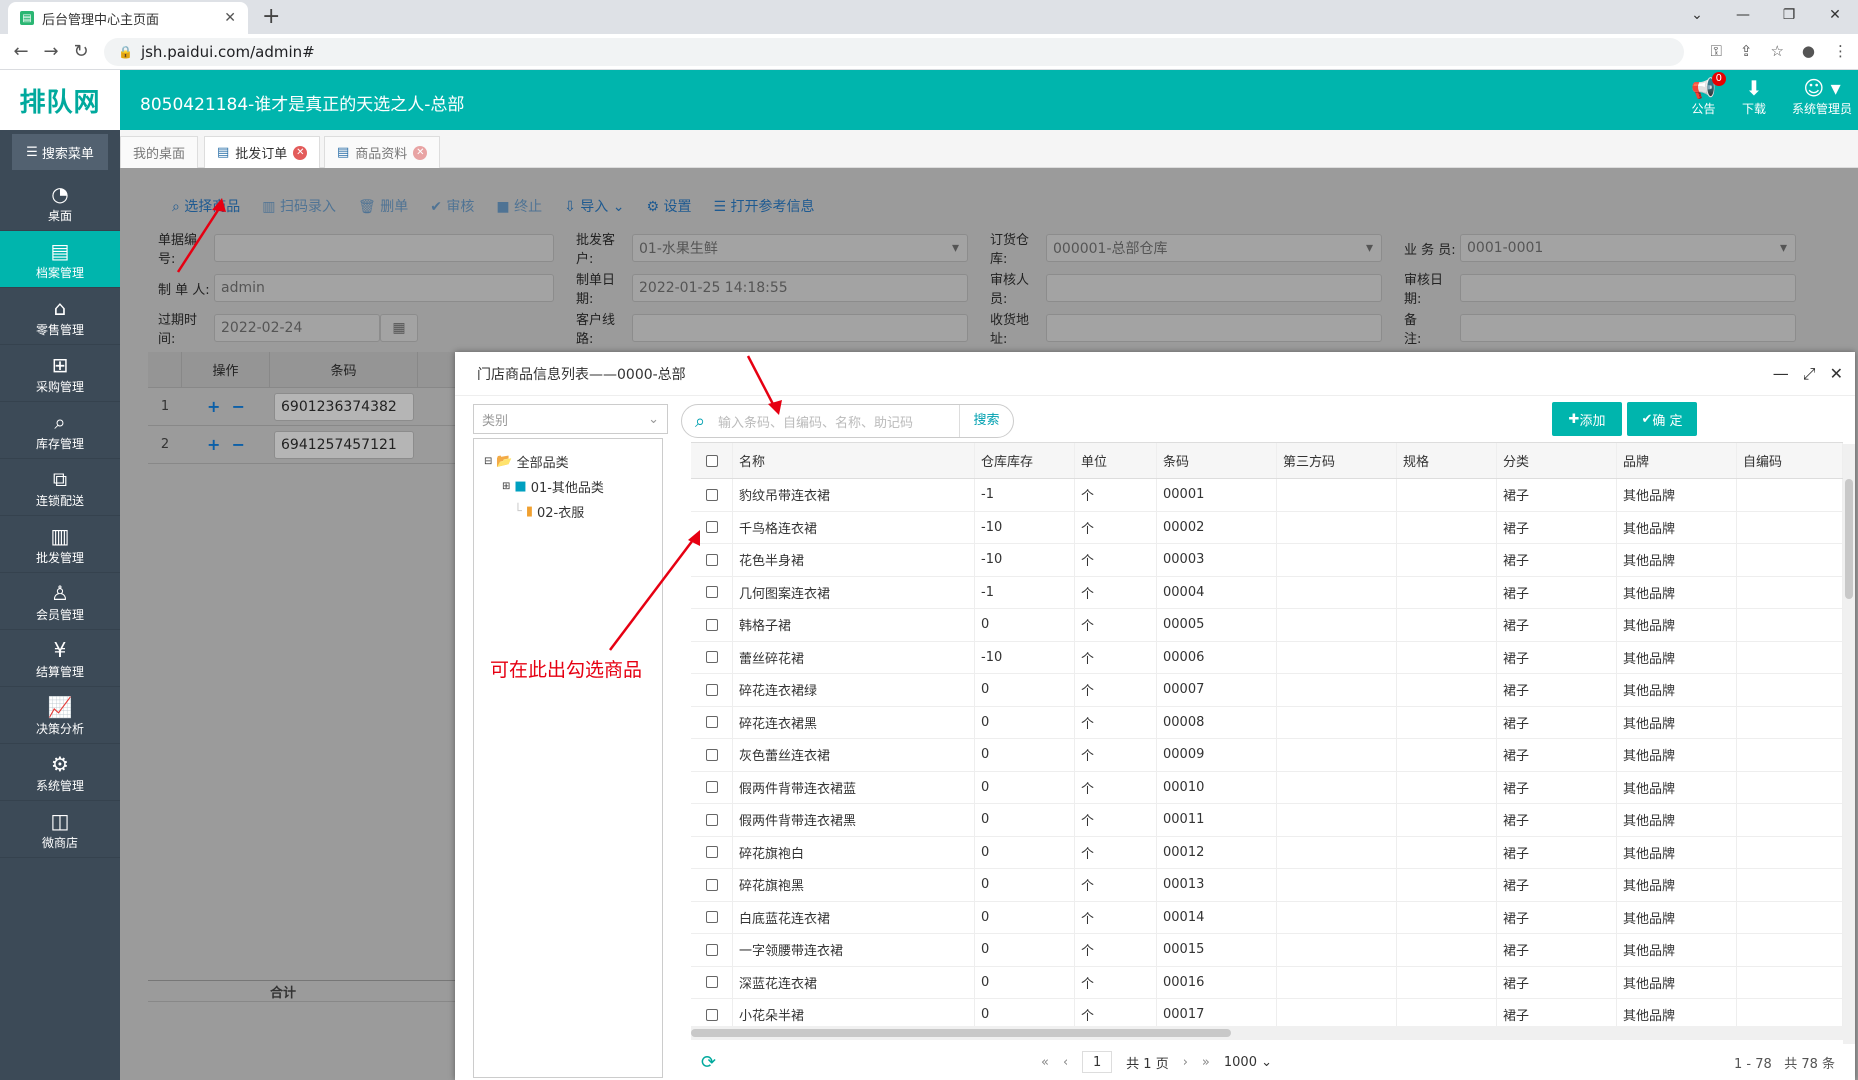  What do you see at coordinates (1248, 1062) in the screenshot?
I see `page-size-select: 1000 ⌄` at bounding box center [1248, 1062].